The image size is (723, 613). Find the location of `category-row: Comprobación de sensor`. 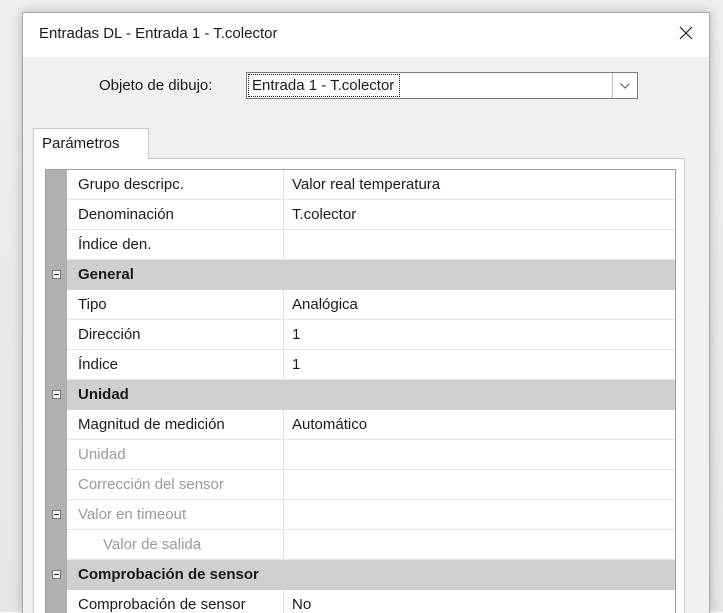

category-row: Comprobación de sensor is located at coordinates (360, 575).